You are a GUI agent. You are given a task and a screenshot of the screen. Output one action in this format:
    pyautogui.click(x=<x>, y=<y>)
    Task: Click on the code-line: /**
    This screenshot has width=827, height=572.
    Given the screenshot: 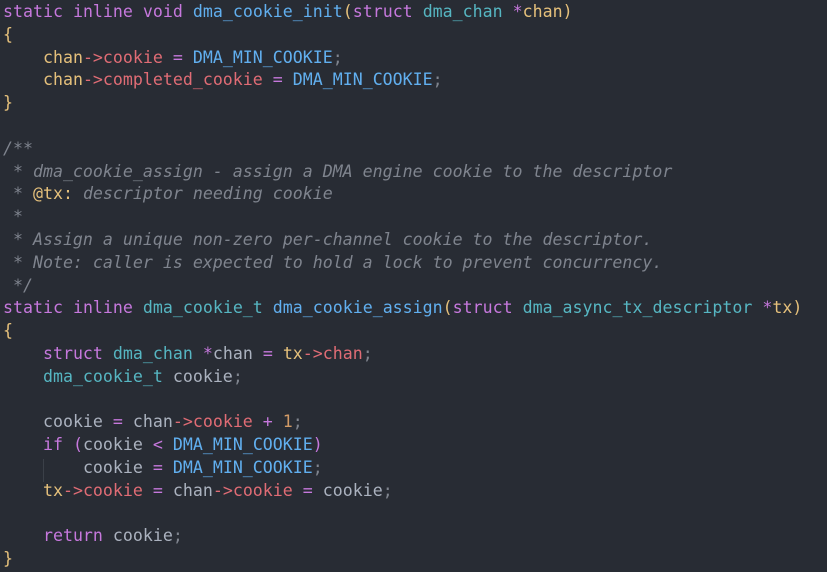 What is the action you would take?
    pyautogui.click(x=18, y=149)
    